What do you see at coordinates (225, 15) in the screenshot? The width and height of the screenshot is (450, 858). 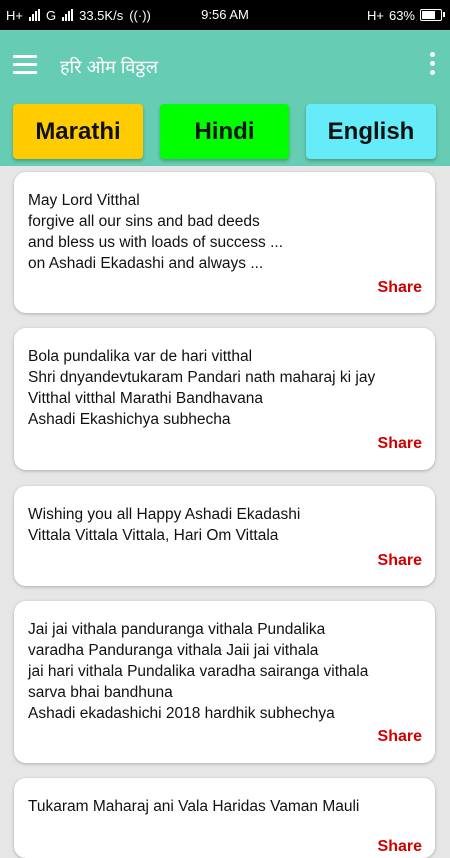 I see `status-bar: H+ G 33.5K/s ((·)) 9:56 AM H+ 63%` at bounding box center [225, 15].